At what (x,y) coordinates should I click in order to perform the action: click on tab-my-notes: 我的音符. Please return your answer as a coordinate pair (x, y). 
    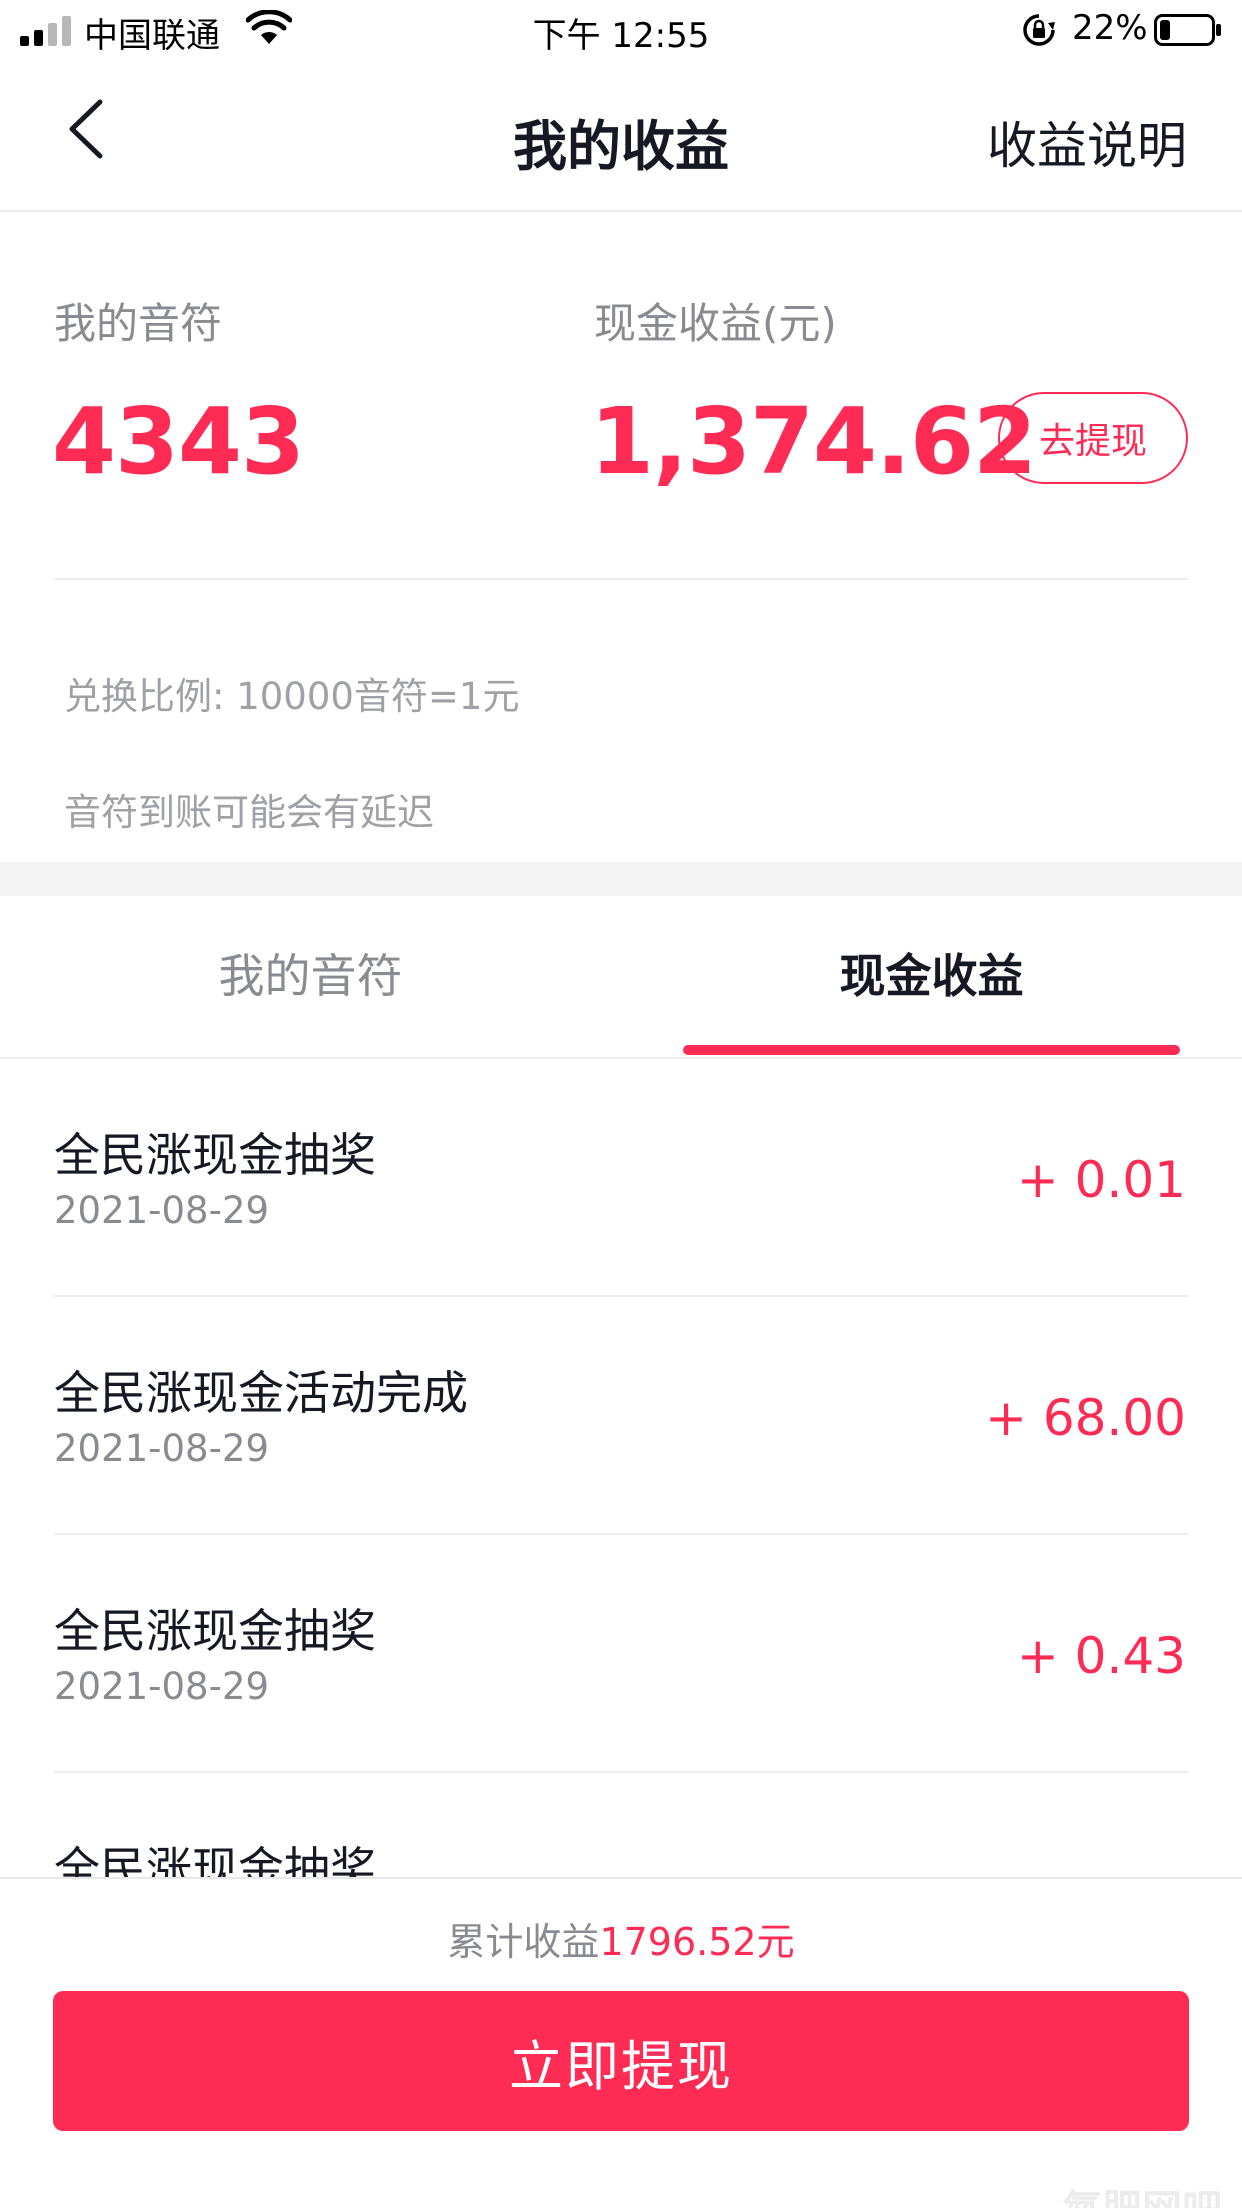
    Looking at the image, I should click on (310, 973).